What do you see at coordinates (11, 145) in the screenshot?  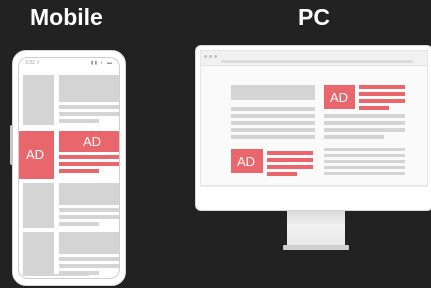 I see `phone-side-button` at bounding box center [11, 145].